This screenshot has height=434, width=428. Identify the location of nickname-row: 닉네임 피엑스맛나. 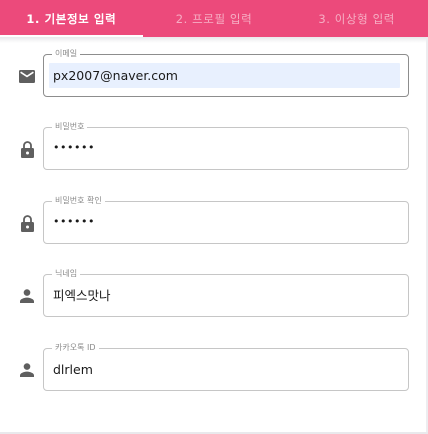
(214, 293).